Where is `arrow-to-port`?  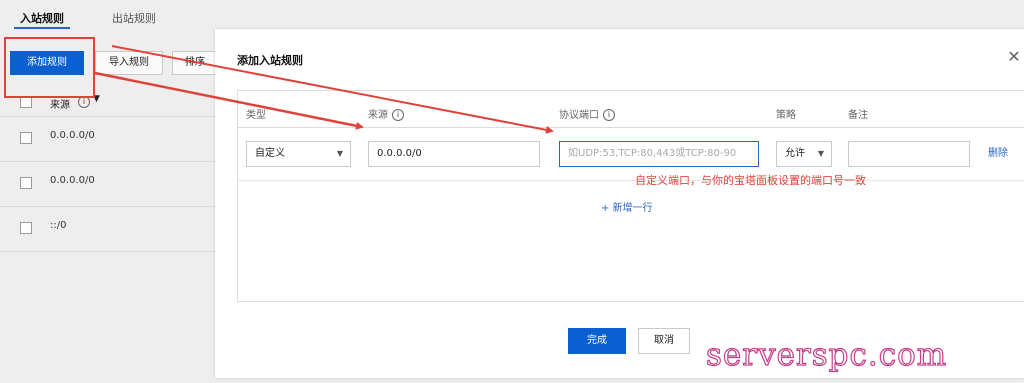 arrow-to-port is located at coordinates (332, 89).